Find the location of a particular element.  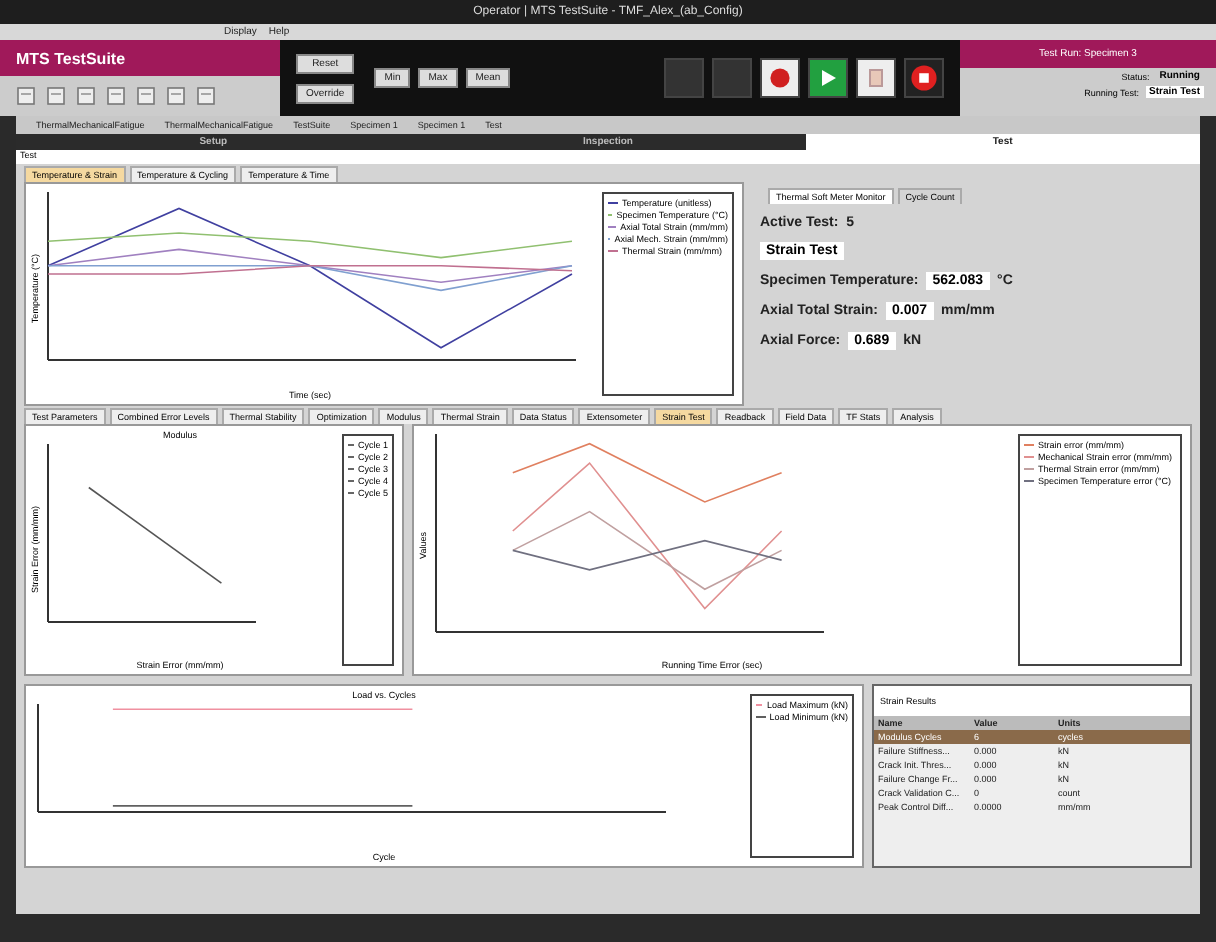

record-button is located at coordinates (780, 78).